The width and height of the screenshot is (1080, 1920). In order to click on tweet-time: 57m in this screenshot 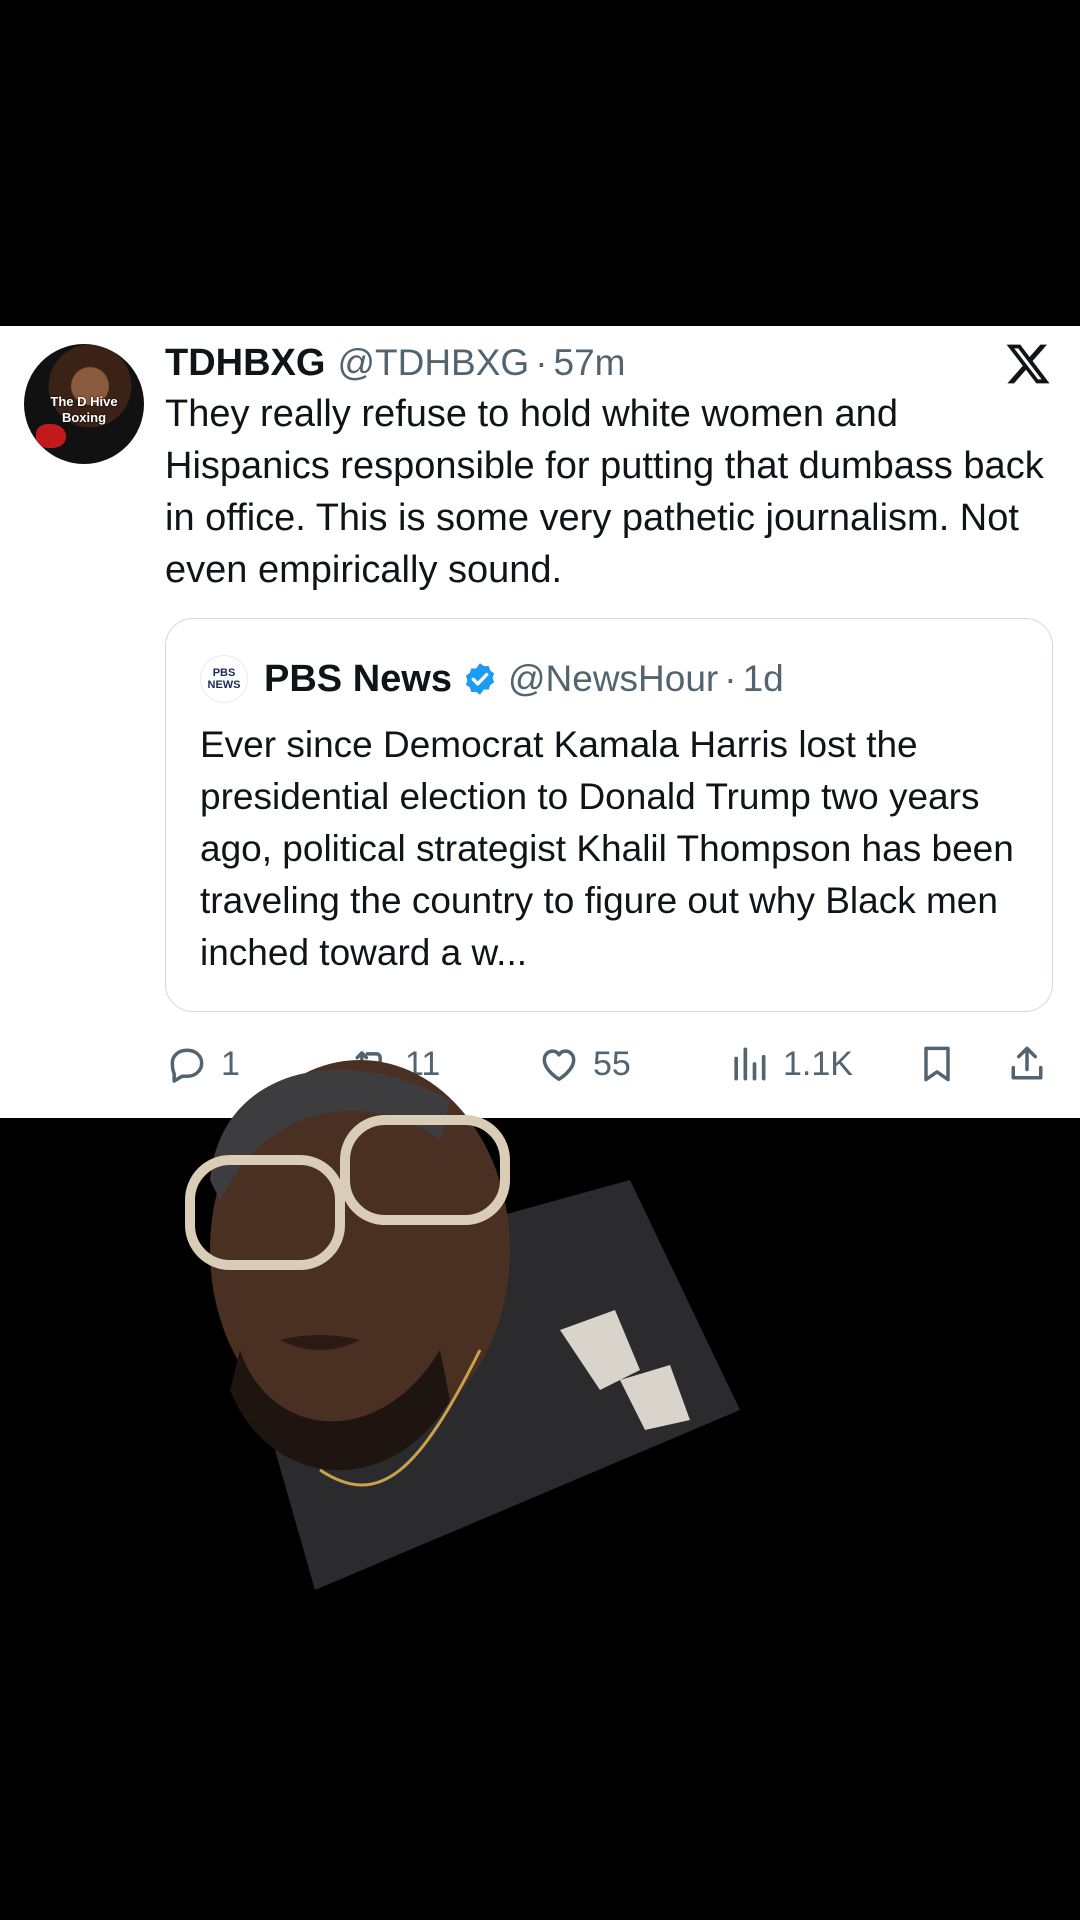, I will do `click(590, 363)`.